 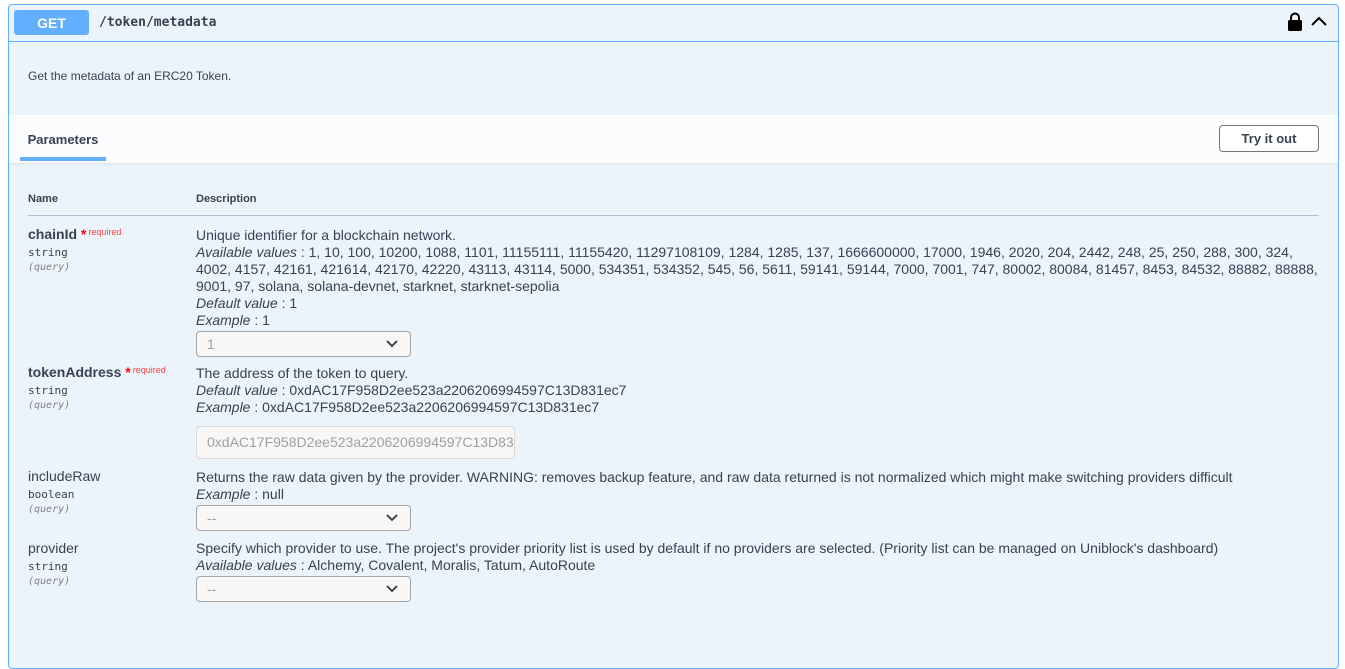 I want to click on try-it-out-button: Try it out, so click(x=1269, y=138).